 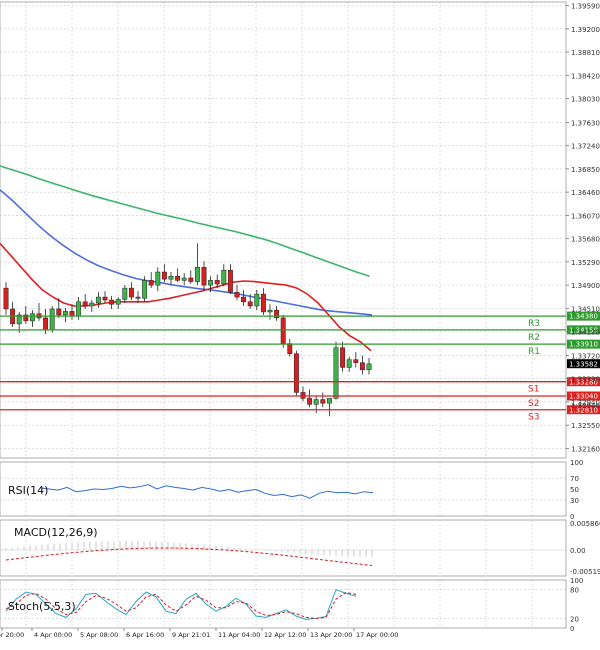 I want to click on level-name-s2: S2, so click(x=533, y=404).